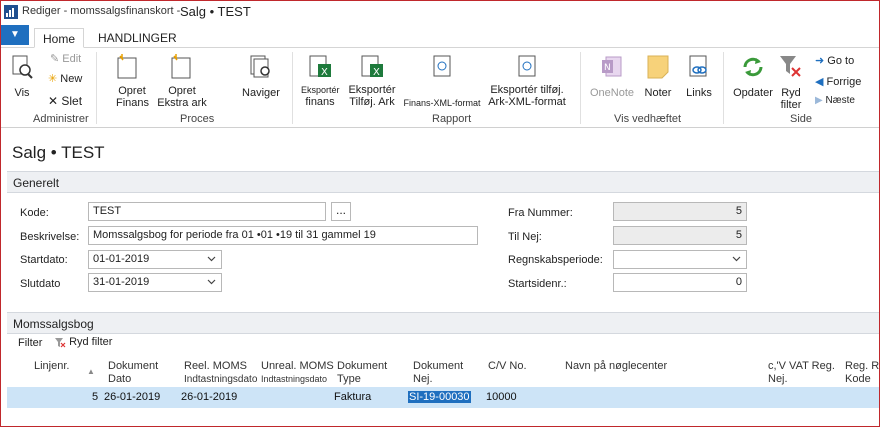 Image resolution: width=880 pixels, height=427 pixels. What do you see at coordinates (820, 100) in the screenshot?
I see `triangle-right-icon: ▶` at bounding box center [820, 100].